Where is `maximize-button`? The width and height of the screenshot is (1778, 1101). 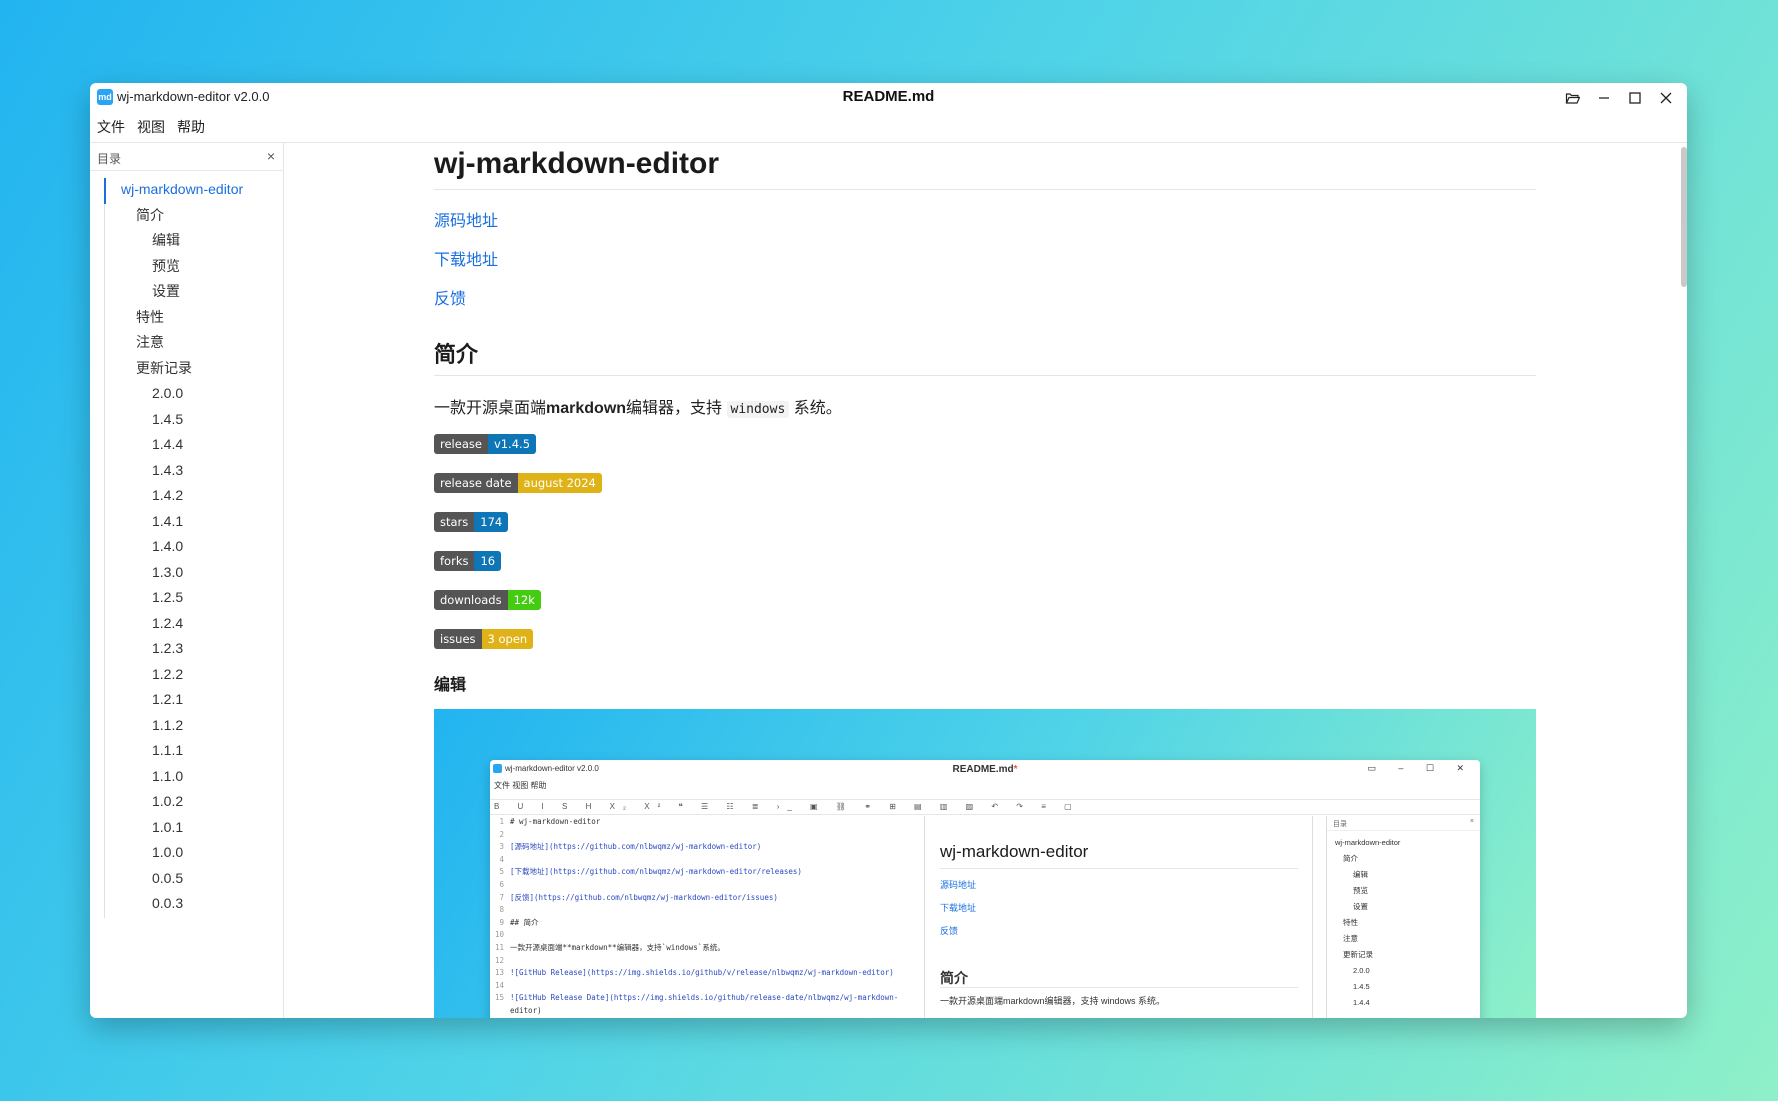
maximize-button is located at coordinates (1634, 98).